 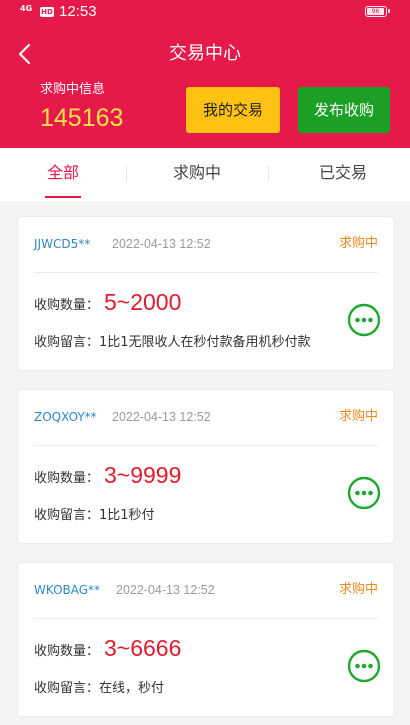 I want to click on info-label: 求购中信息, so click(x=73, y=89).